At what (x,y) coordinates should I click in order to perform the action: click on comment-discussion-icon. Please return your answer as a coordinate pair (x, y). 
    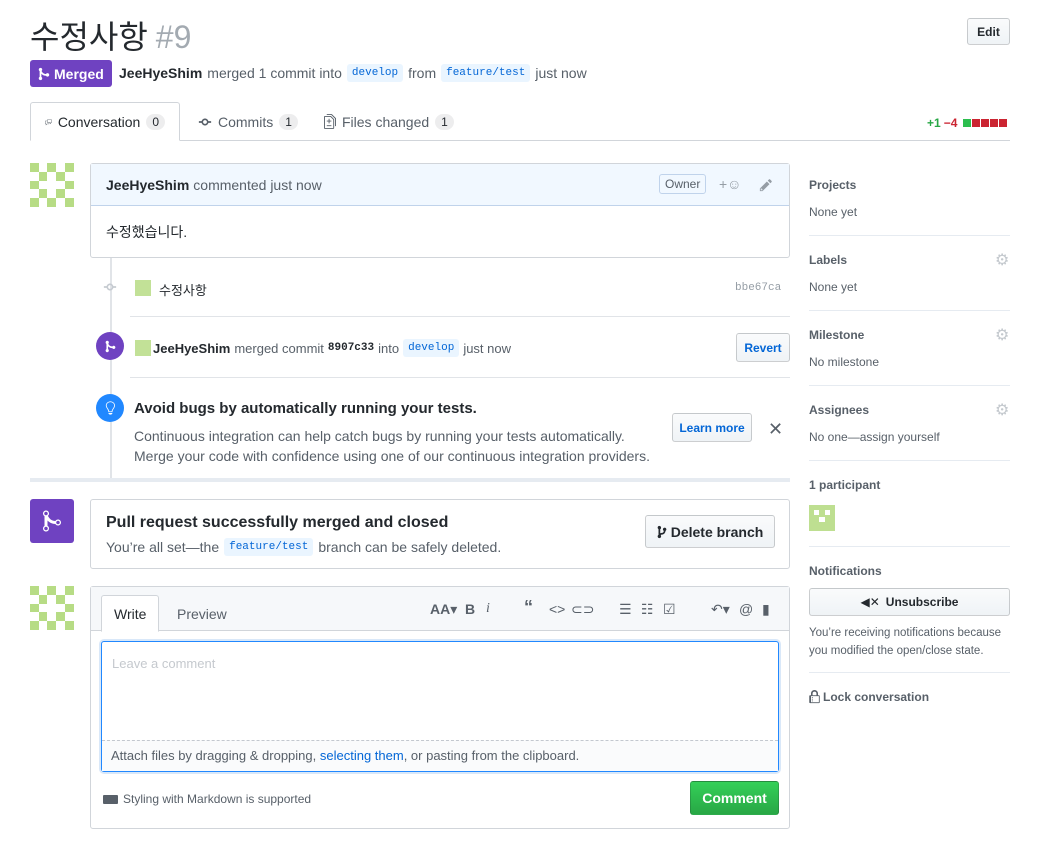
    Looking at the image, I should click on (48, 121).